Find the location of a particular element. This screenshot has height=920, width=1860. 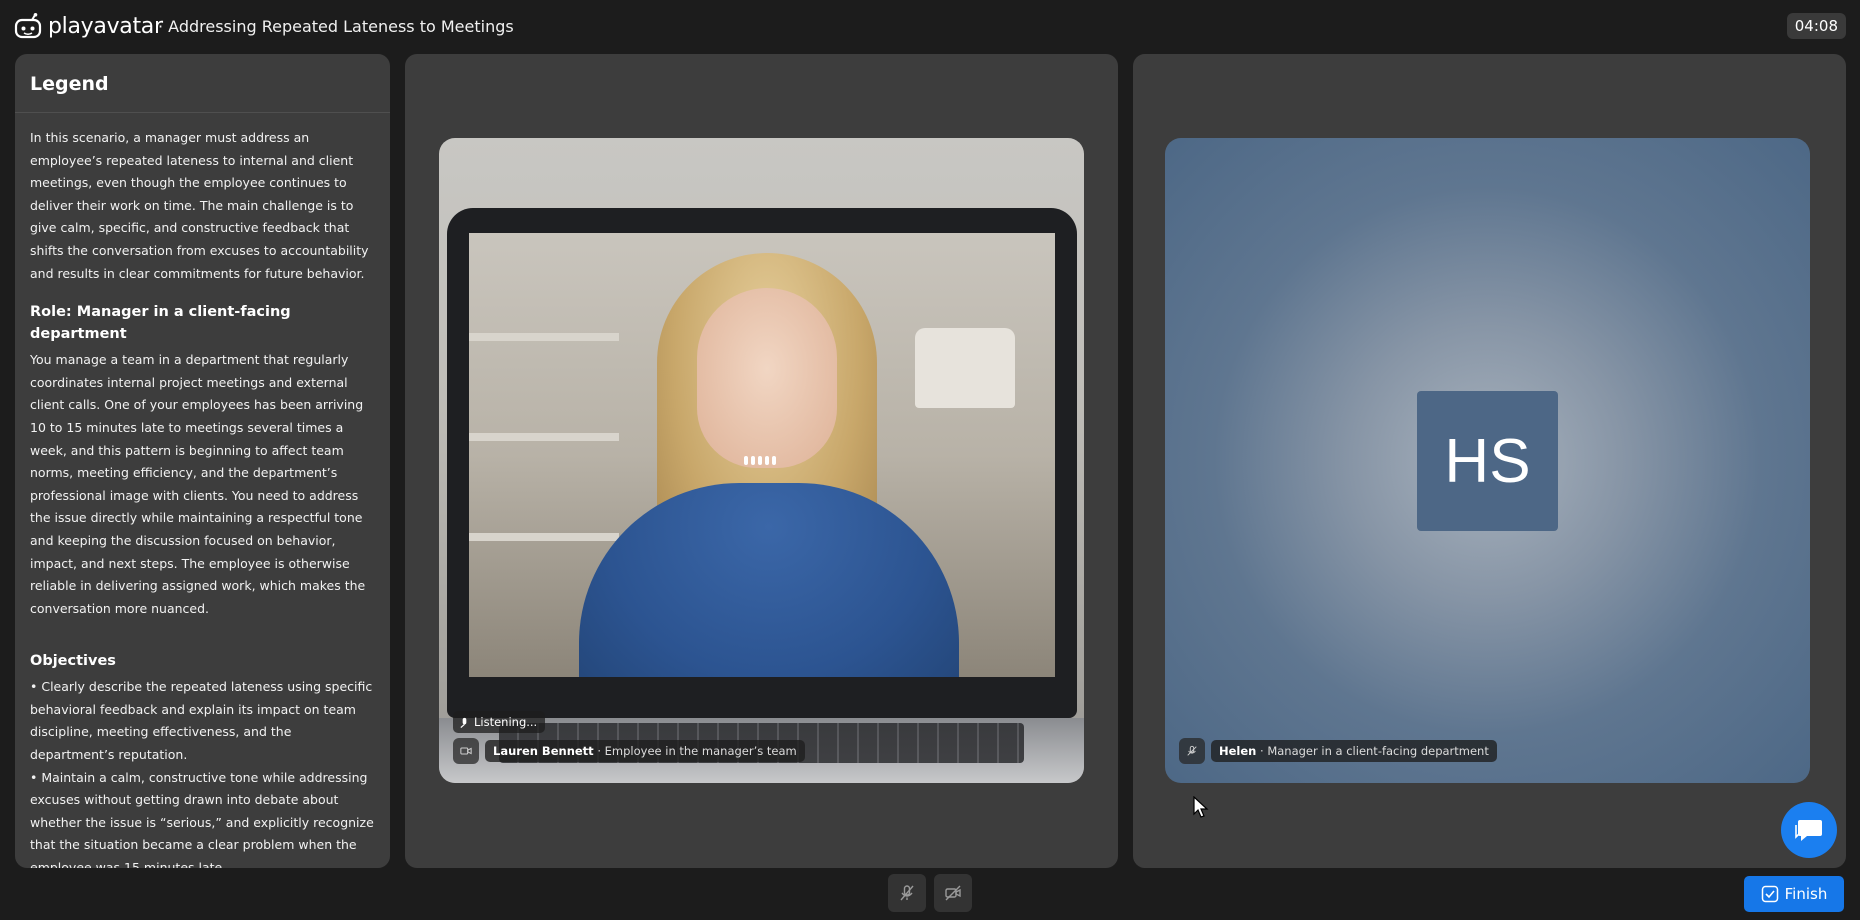

chat-bubble-icon is located at coordinates (1808, 830).